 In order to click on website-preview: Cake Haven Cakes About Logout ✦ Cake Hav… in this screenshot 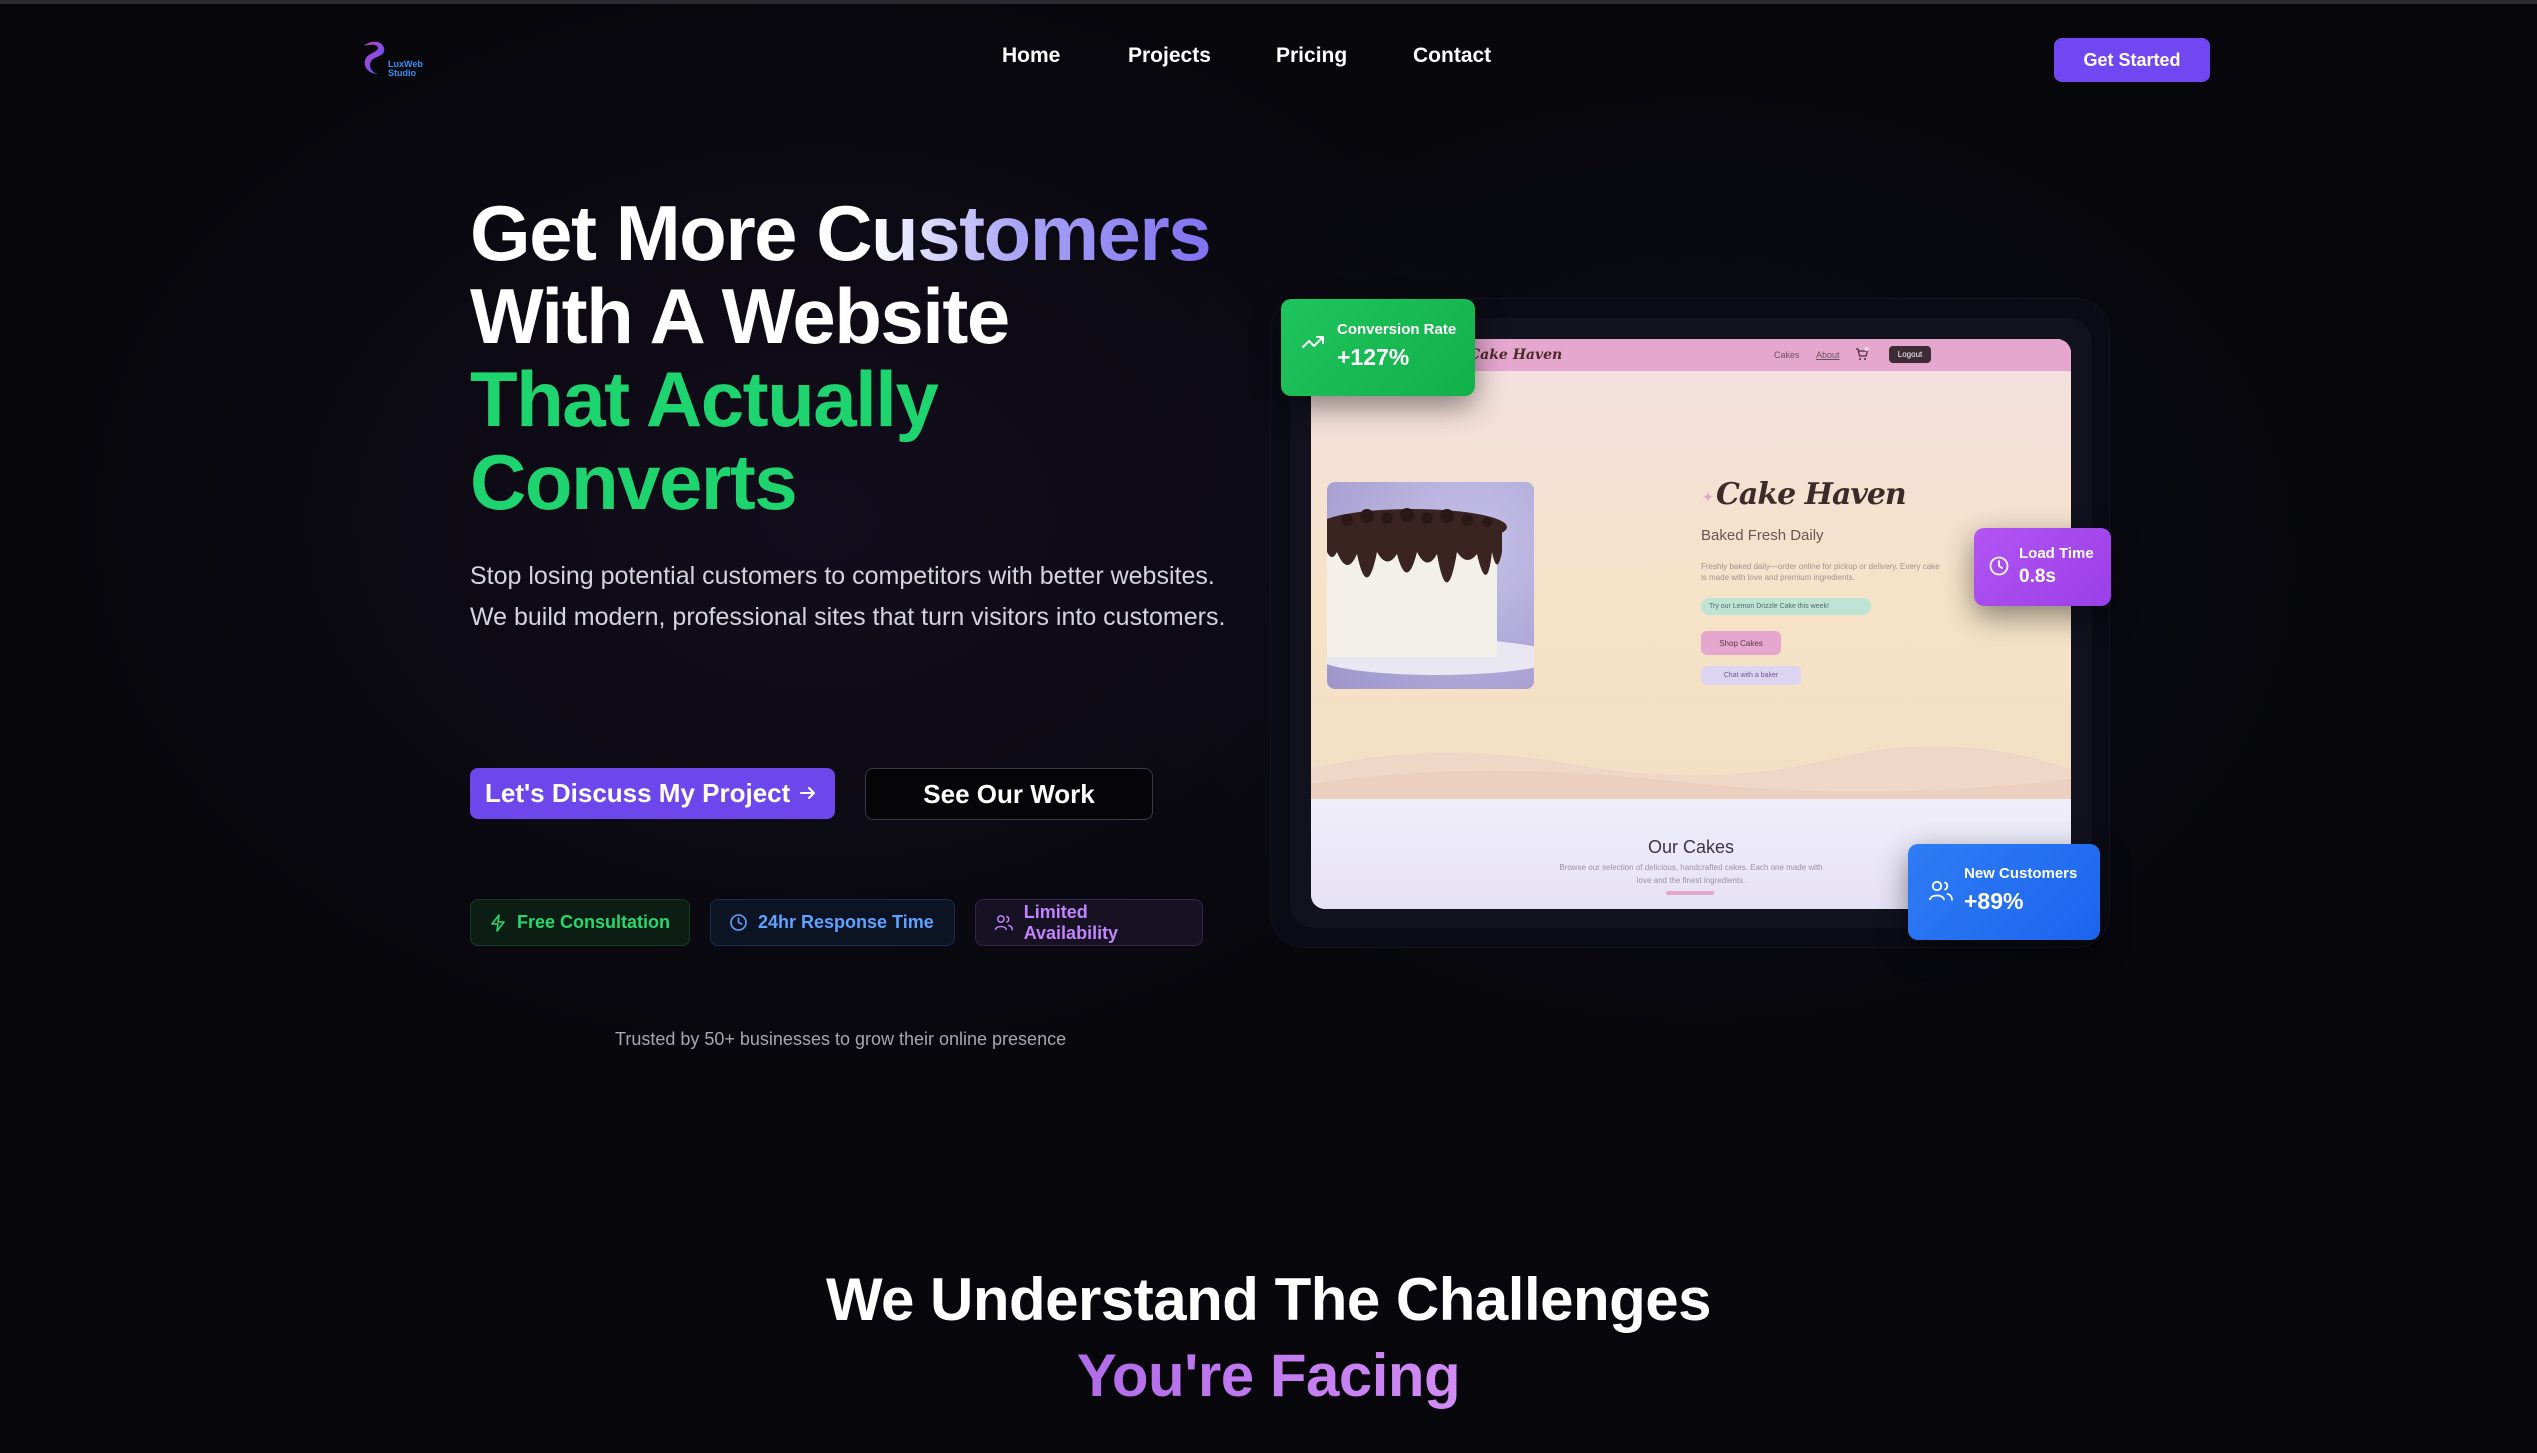, I will do `click(1691, 624)`.